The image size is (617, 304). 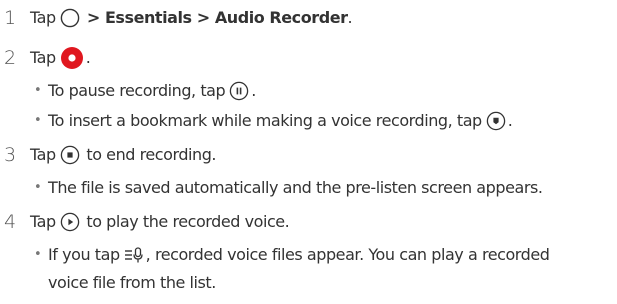 I want to click on step-text: Tap ., so click(x=60, y=58).